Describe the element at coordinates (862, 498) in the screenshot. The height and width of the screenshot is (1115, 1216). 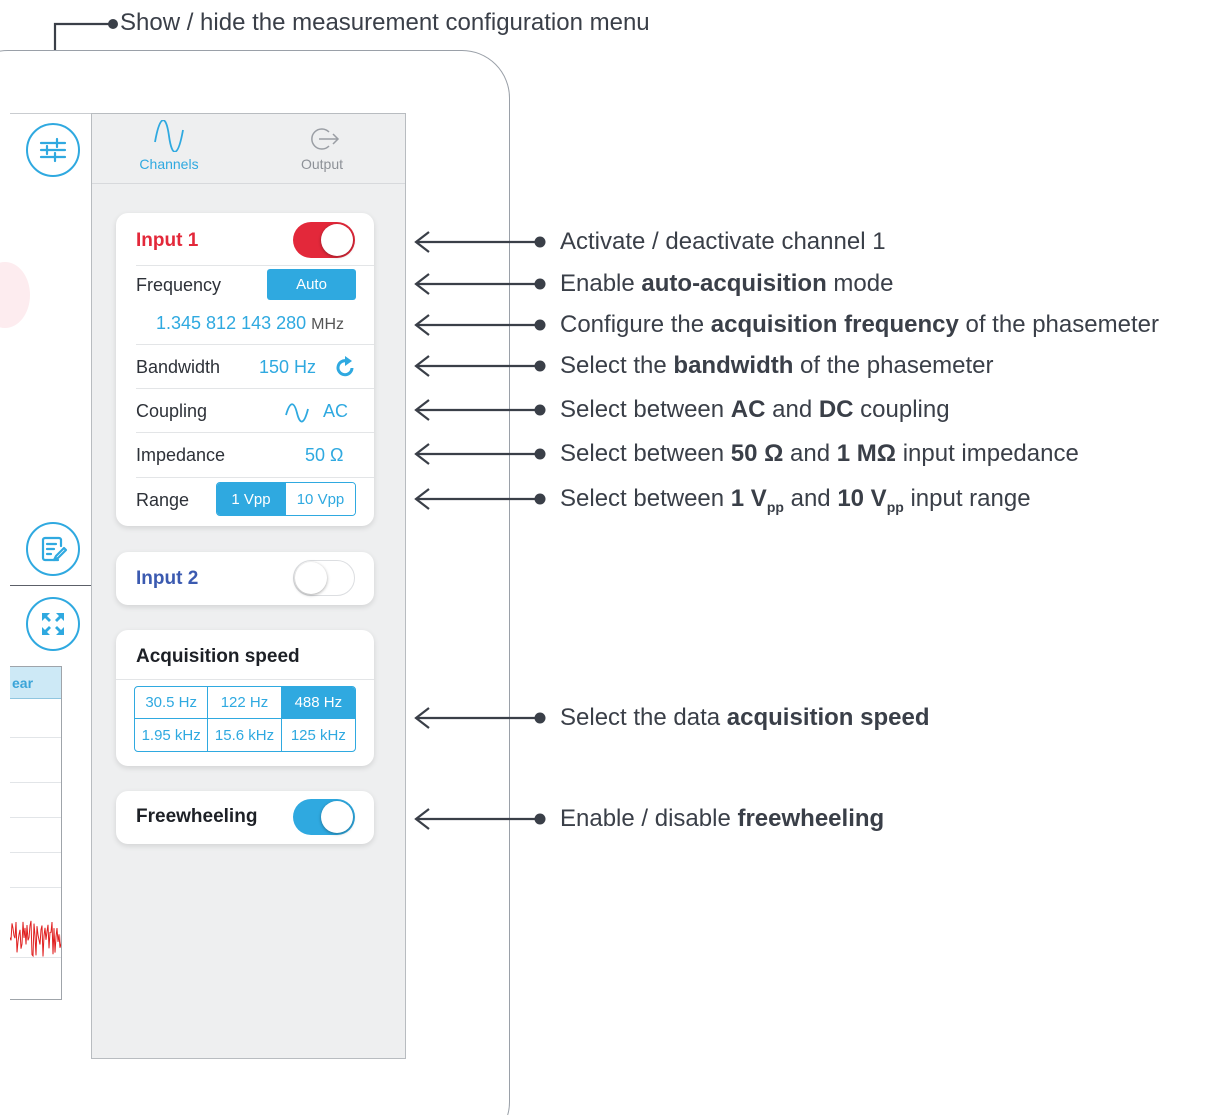
I see `annotation-text-part: 10 V` at that location.